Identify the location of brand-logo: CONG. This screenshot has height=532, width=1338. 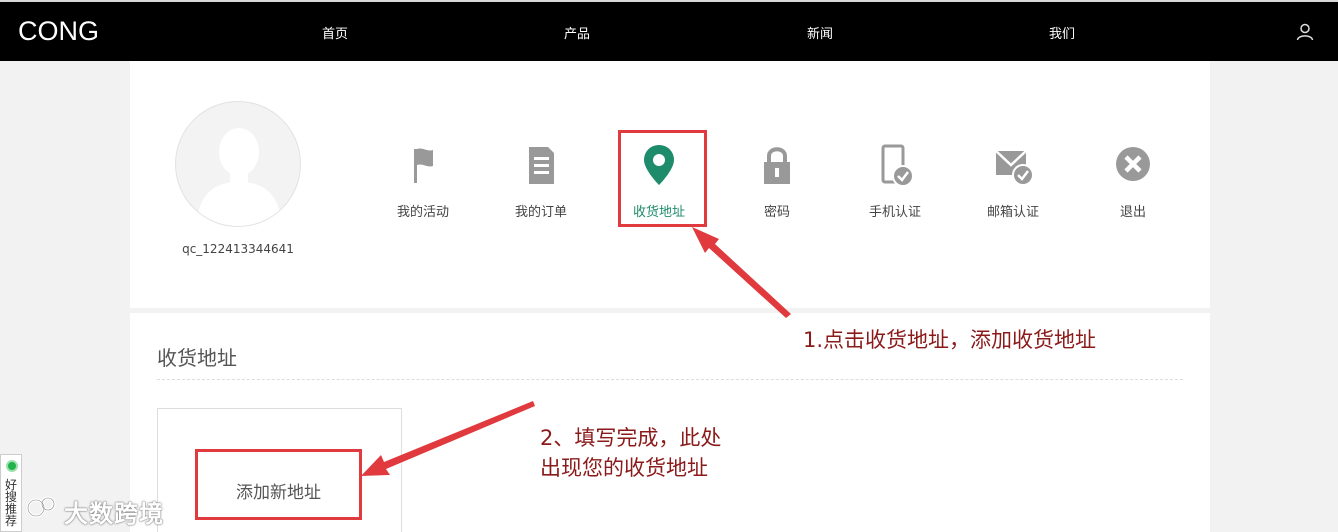
(58, 31).